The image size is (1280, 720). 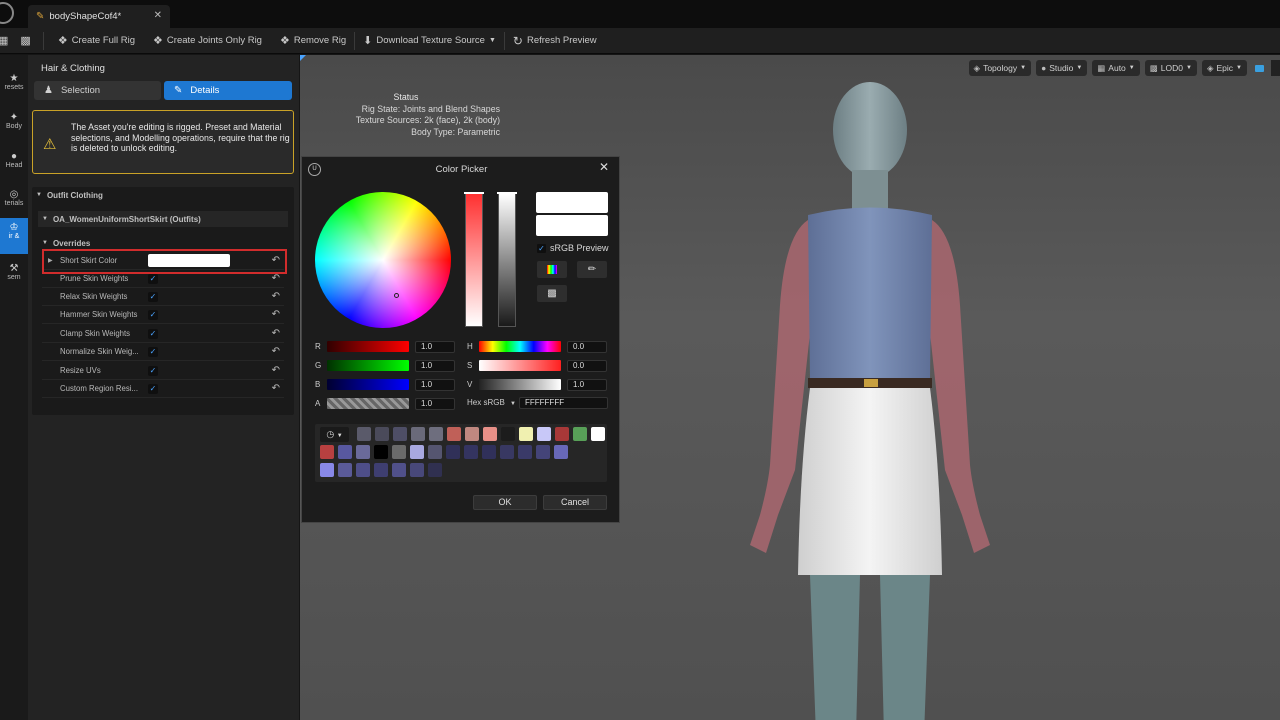 I want to click on topology-dropdown: ◈ Topology ▼, so click(x=1000, y=68).